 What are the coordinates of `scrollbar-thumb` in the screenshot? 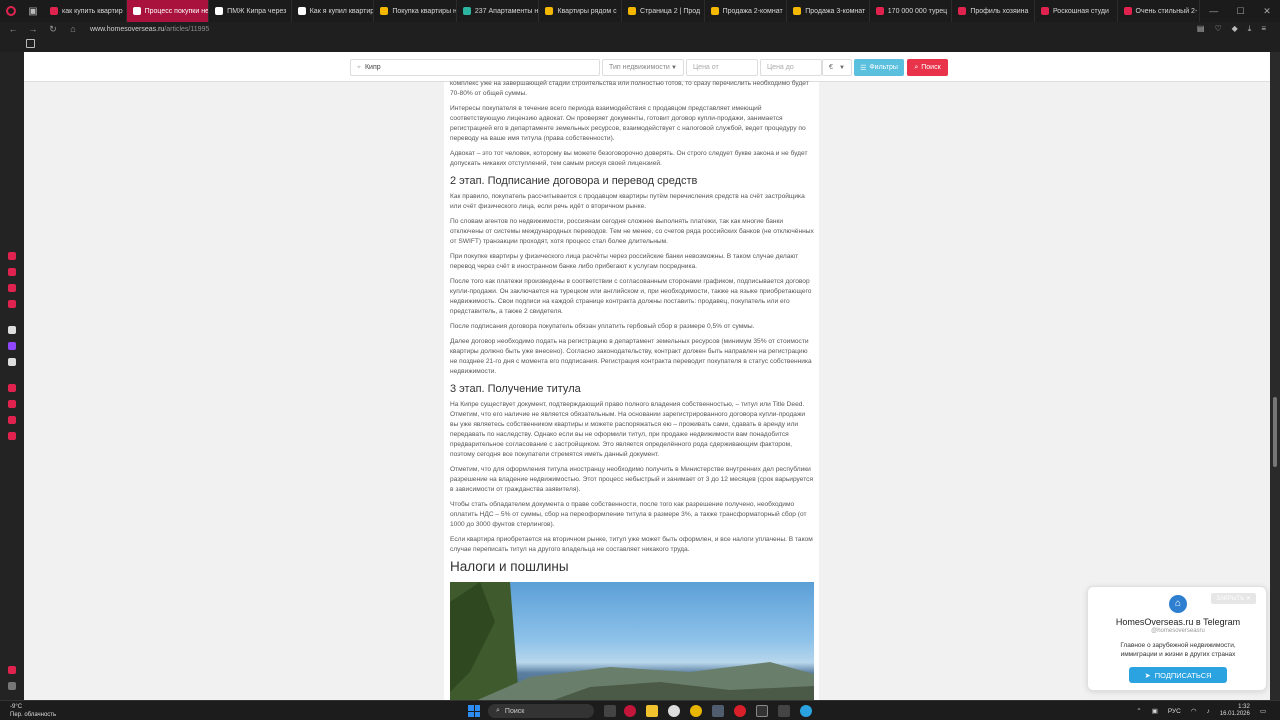 It's located at (1275, 432).